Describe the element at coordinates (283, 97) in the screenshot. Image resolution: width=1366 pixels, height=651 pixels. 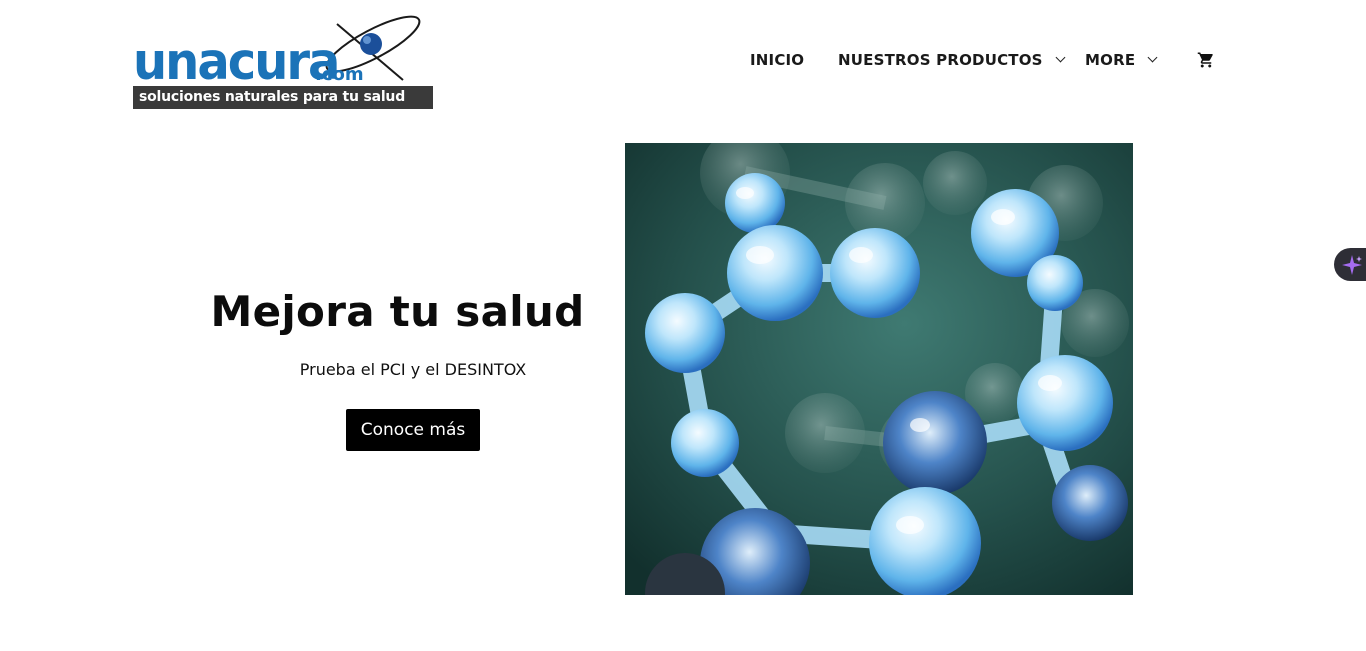
I see `logo-tagline: soluciones naturales para tu salud` at that location.